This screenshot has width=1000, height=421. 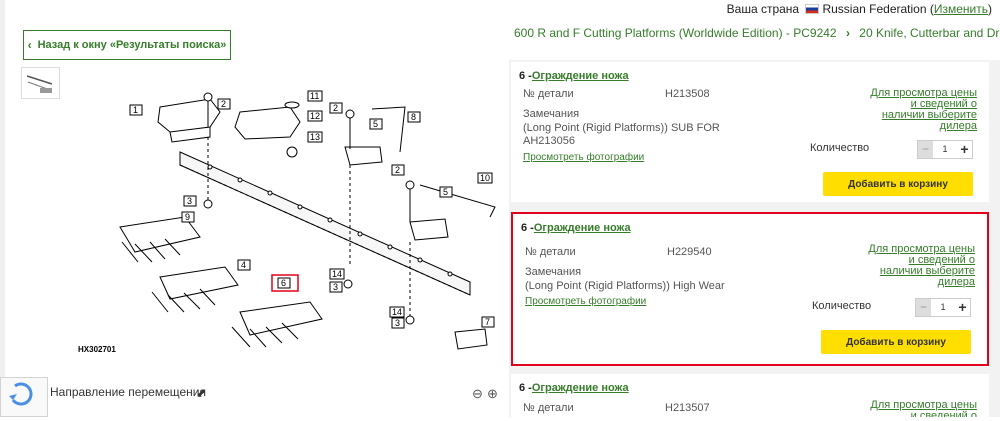 I want to click on country-label: Ваша страна, so click(x=763, y=9).